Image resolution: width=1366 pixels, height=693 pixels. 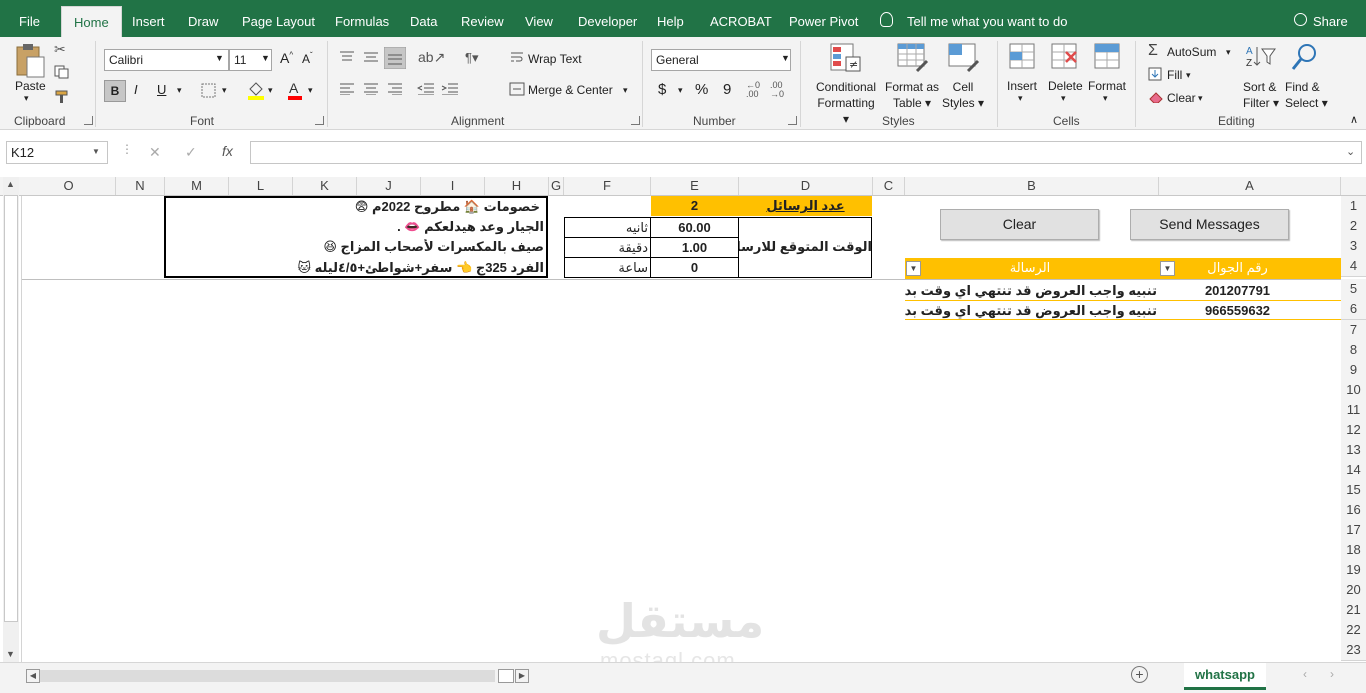 I want to click on insert-cells-icon, so click(x=1023, y=57).